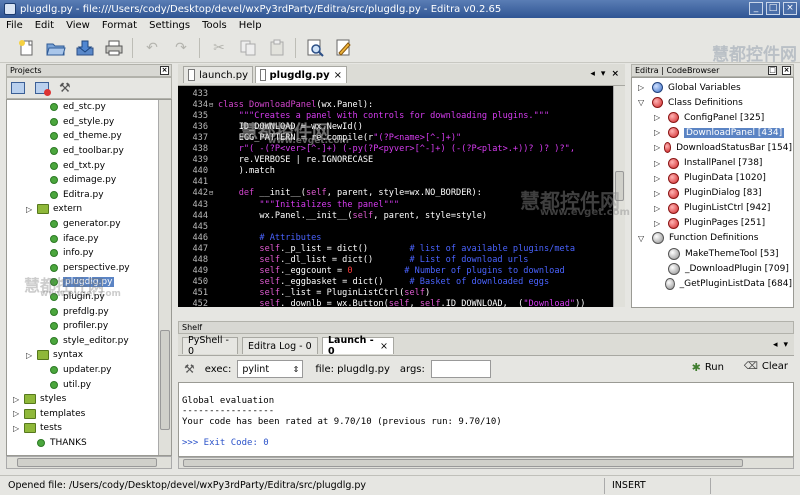 This screenshot has height=495, width=800. What do you see at coordinates (119, 25) in the screenshot?
I see `menu-format: Format` at bounding box center [119, 25].